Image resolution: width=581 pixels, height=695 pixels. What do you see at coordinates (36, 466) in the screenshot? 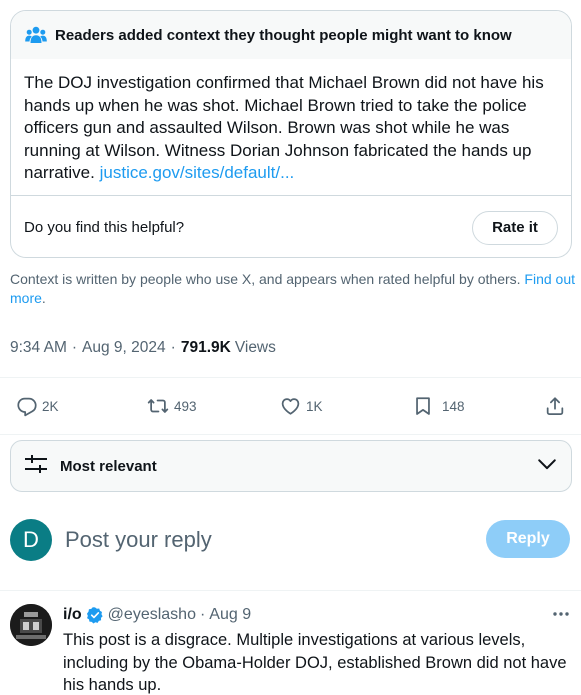
I see `sliders-icon` at bounding box center [36, 466].